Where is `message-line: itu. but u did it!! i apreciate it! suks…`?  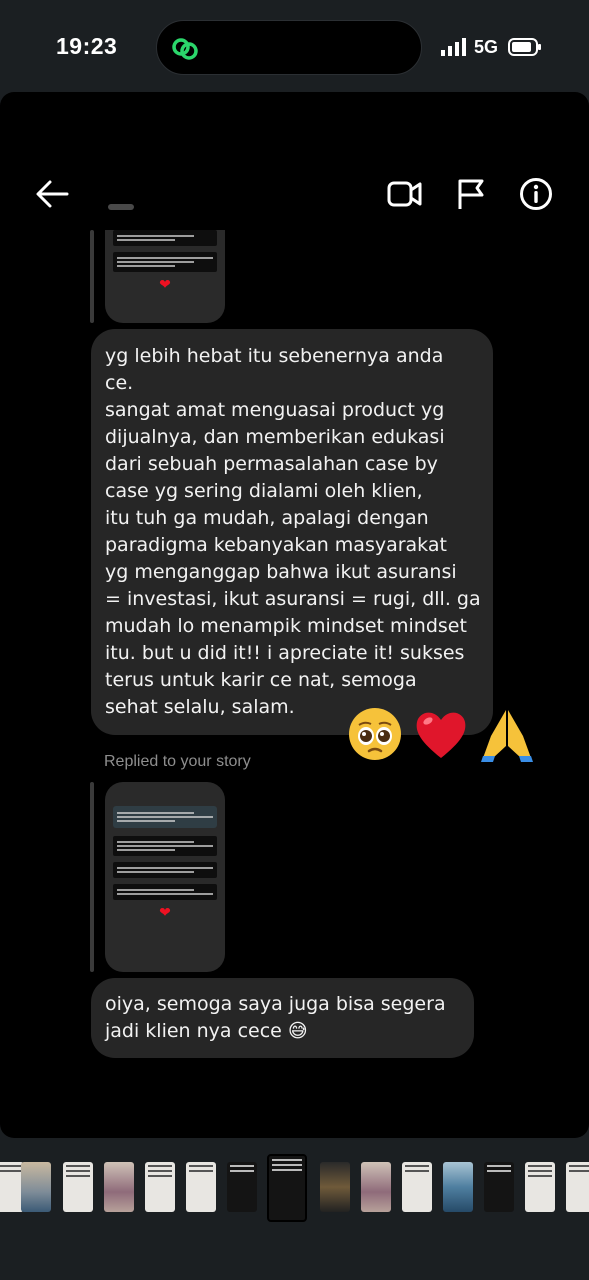 message-line: itu. but u did it!! i apreciate it! suks… is located at coordinates (285, 653).